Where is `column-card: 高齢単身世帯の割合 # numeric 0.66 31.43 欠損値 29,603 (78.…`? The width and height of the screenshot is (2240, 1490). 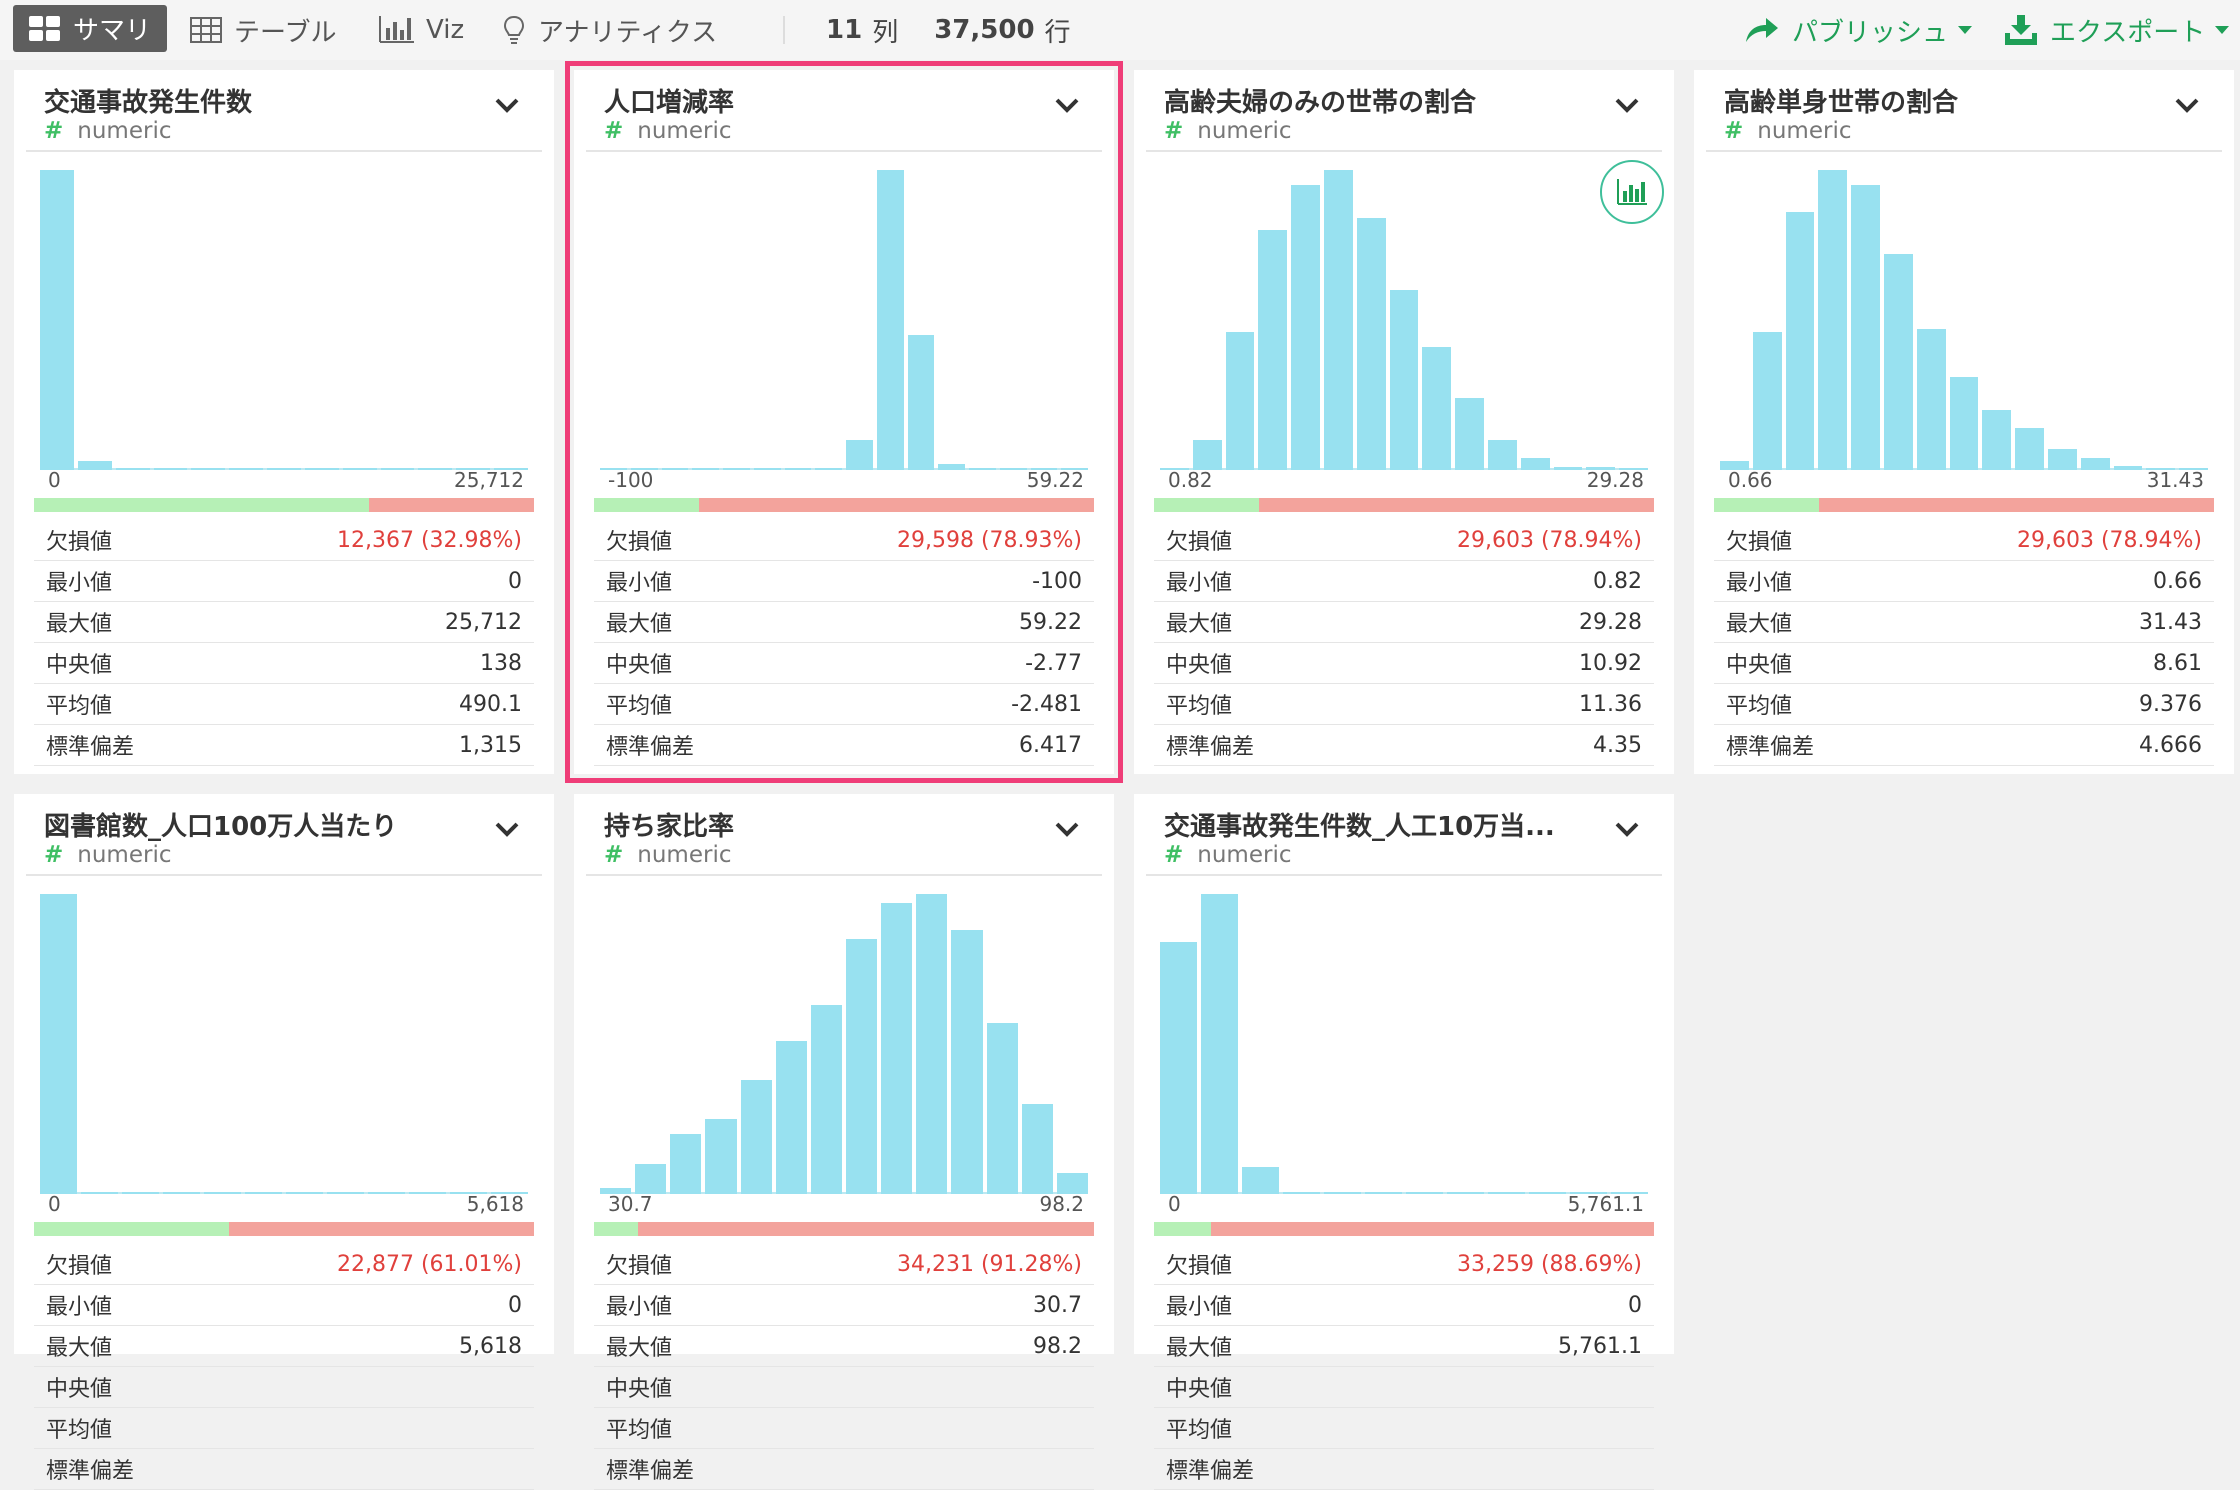
column-card: 高齢単身世帯の割合 # numeric 0.66 31.43 欠損値 29,603 (78.… is located at coordinates (1964, 422).